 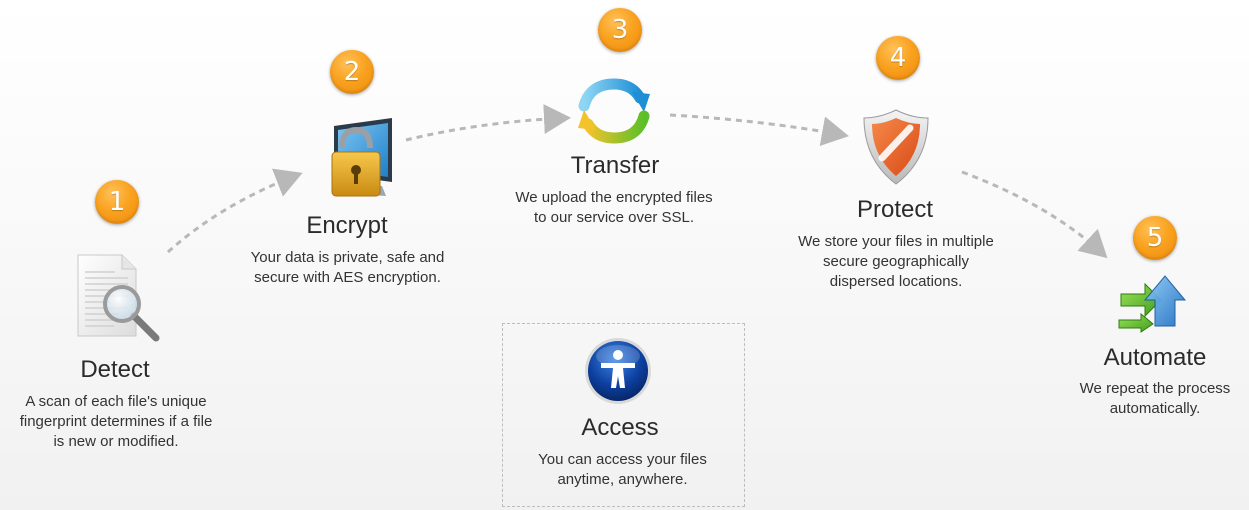 I want to click on sync-arrows-icon, so click(x=614, y=111).